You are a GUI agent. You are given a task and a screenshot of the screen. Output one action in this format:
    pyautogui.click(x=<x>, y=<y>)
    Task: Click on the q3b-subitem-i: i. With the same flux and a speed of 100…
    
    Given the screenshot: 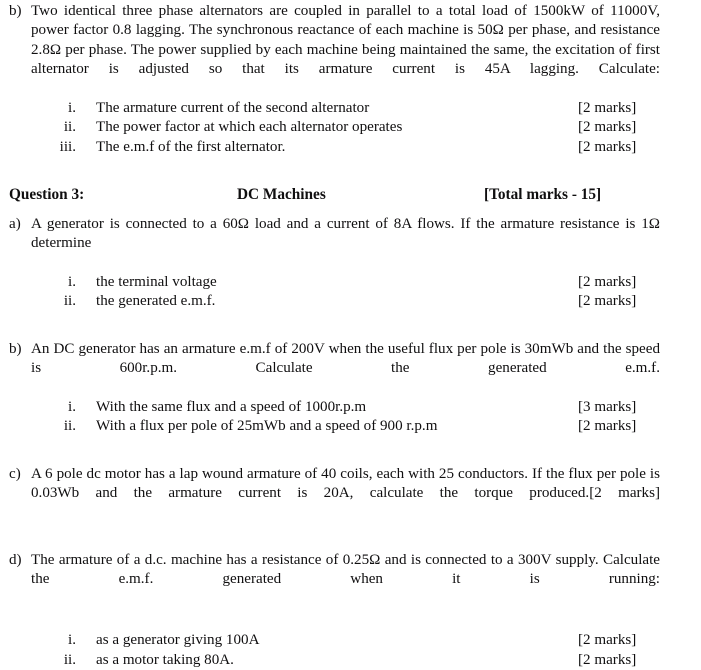 What is the action you would take?
    pyautogui.click(x=334, y=407)
    